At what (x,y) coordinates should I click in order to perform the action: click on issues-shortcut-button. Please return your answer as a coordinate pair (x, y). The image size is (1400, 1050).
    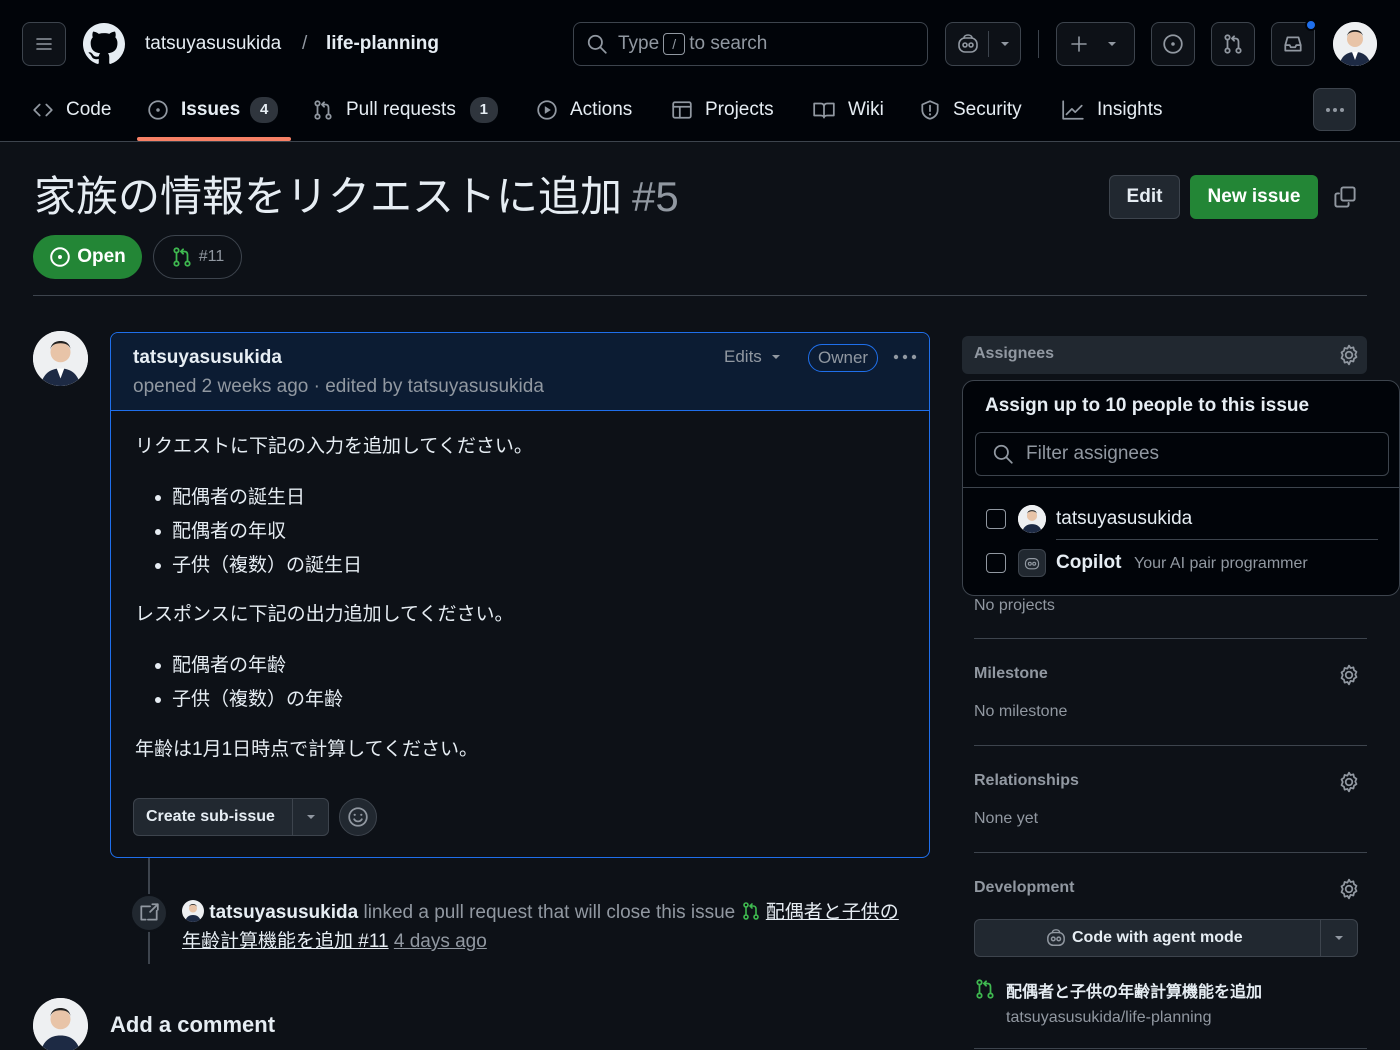
    Looking at the image, I should click on (1173, 44).